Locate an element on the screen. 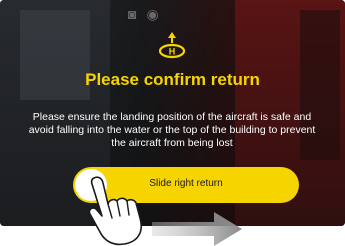  camera-icon: ◙ is located at coordinates (132, 14).